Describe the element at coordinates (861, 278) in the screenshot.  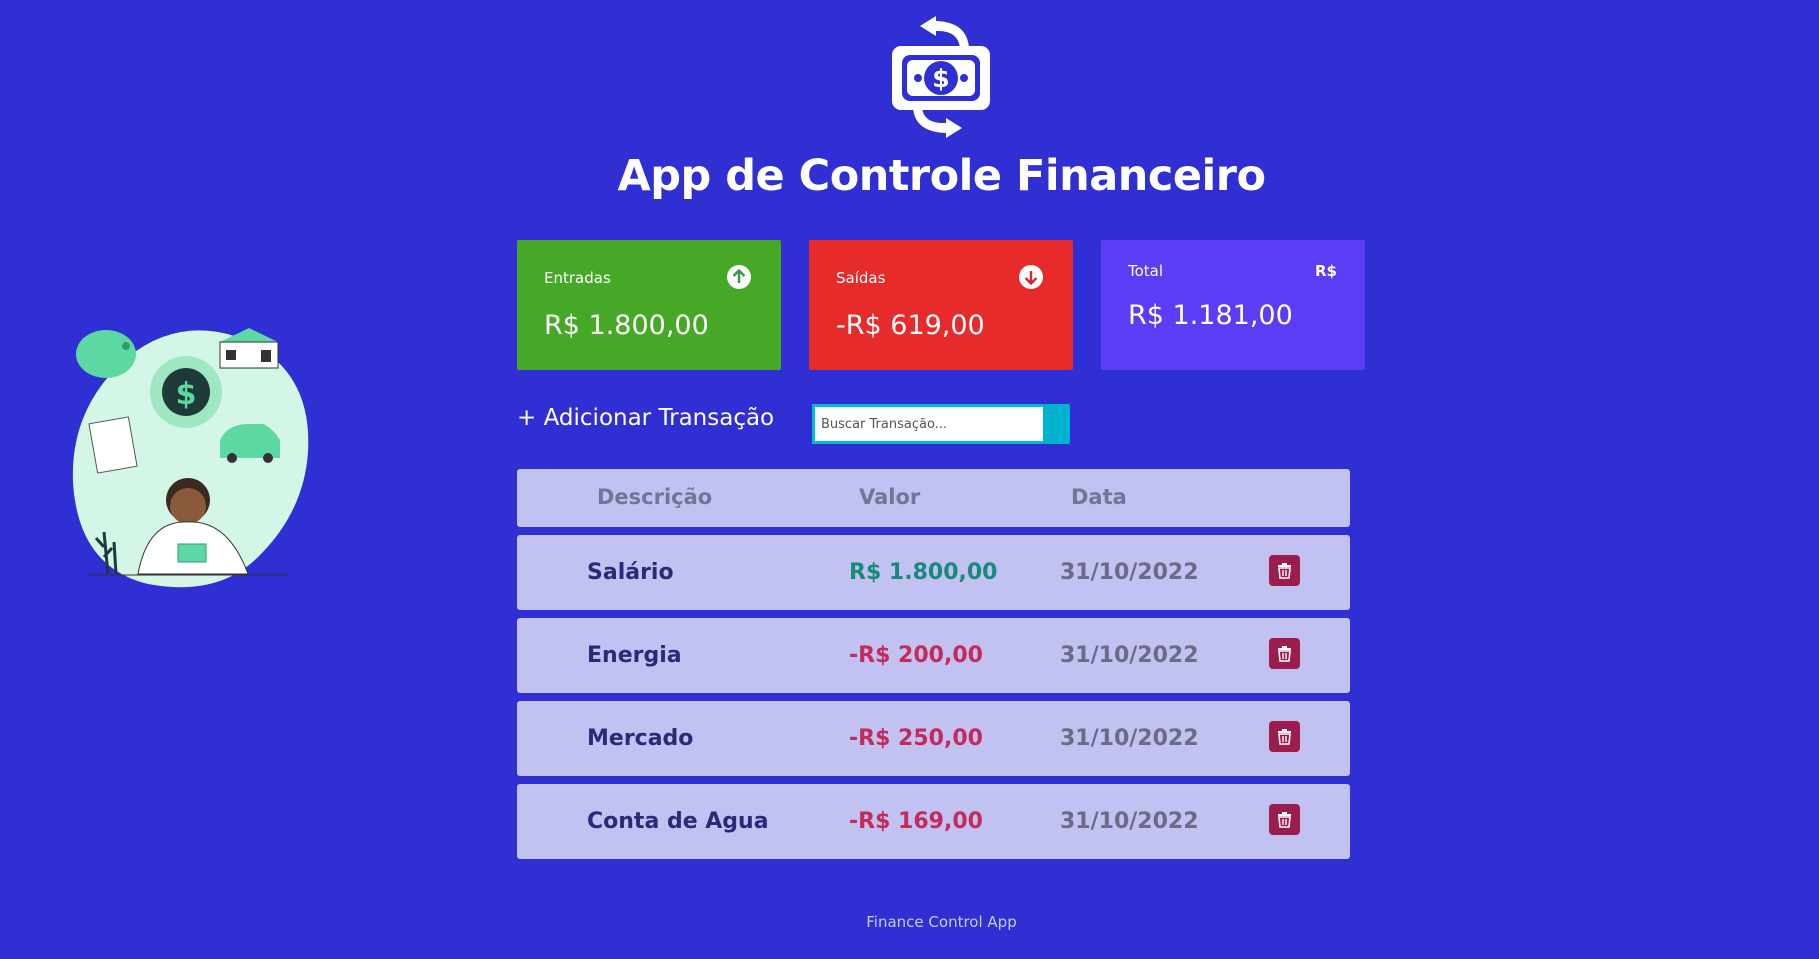
I see `expense-label: Saídas` at that location.